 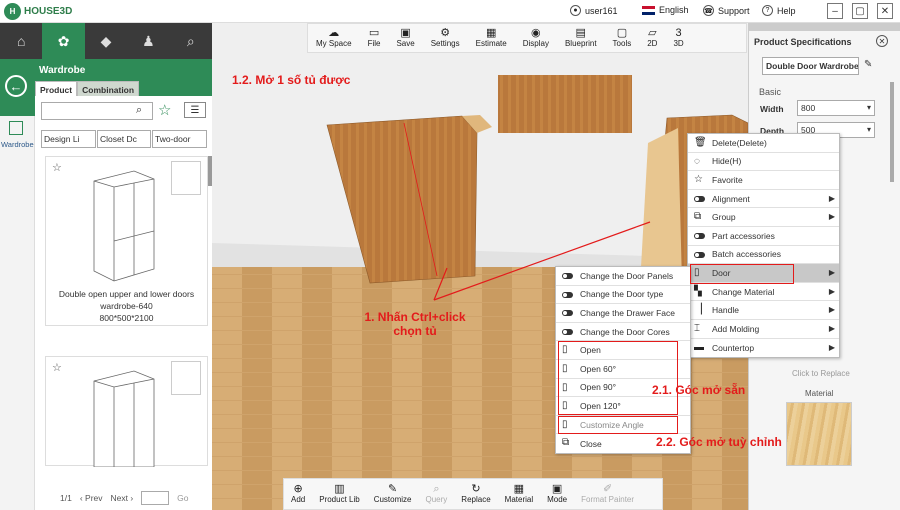 I want to click on annotation-ctrl-line1: 1. Nhấn Ctrl+click, so click(x=415, y=317).